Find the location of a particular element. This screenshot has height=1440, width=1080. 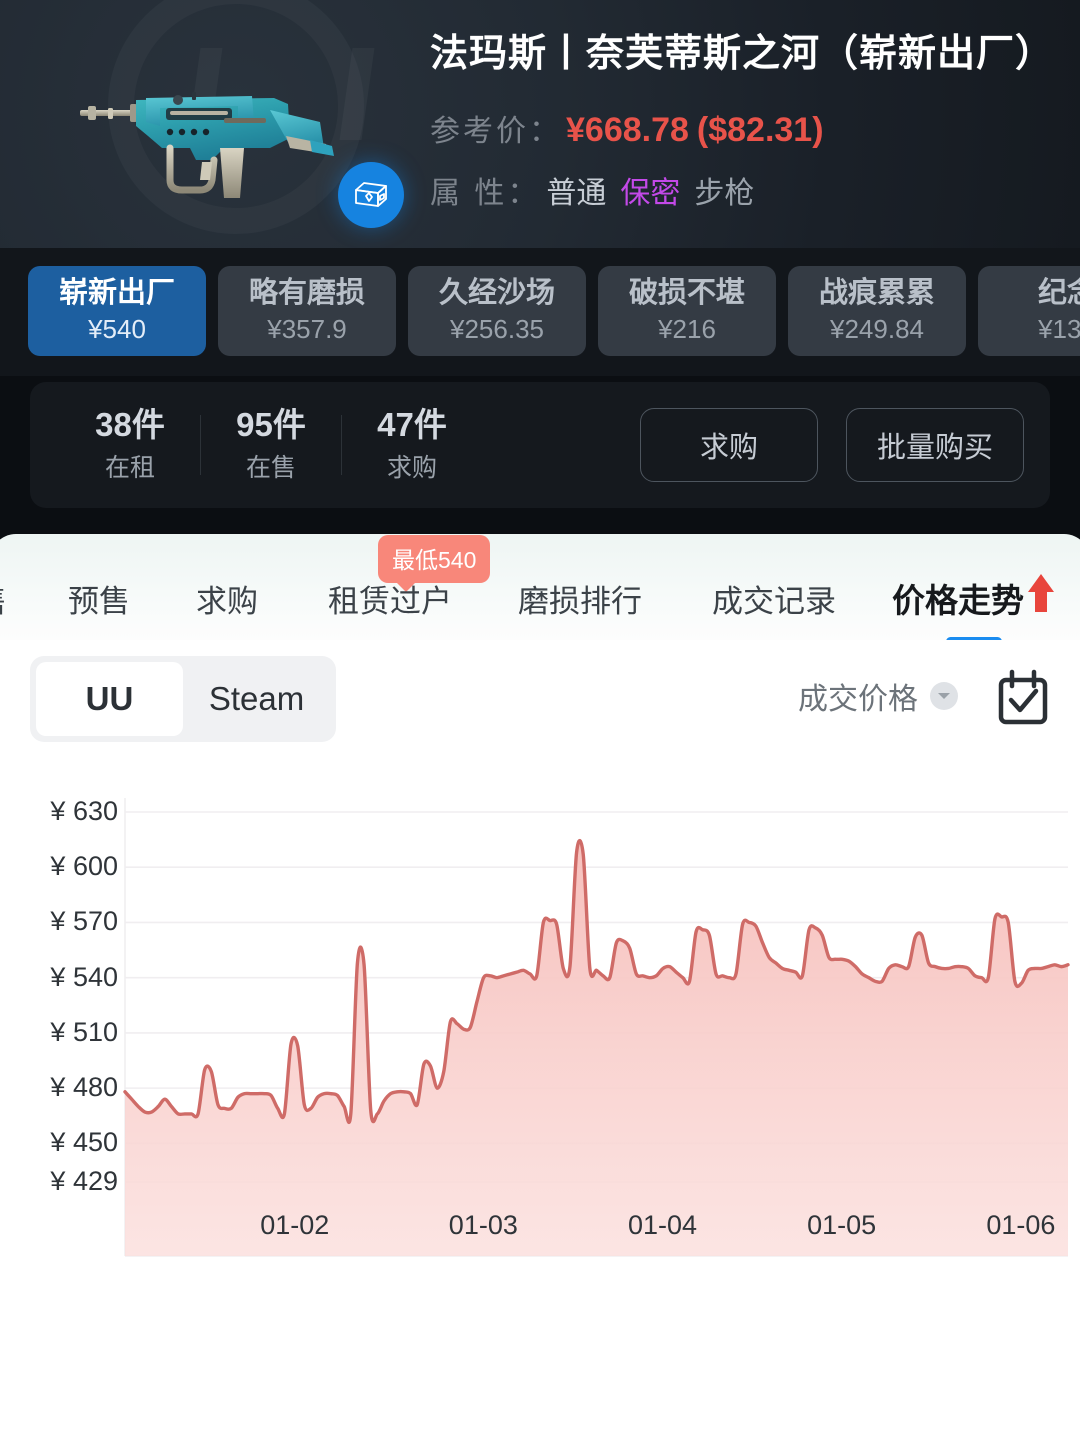

market-stats-section: 38件 在租 95件 在售 47件 求购 求购 批量购买 is located at coordinates (540, 450).